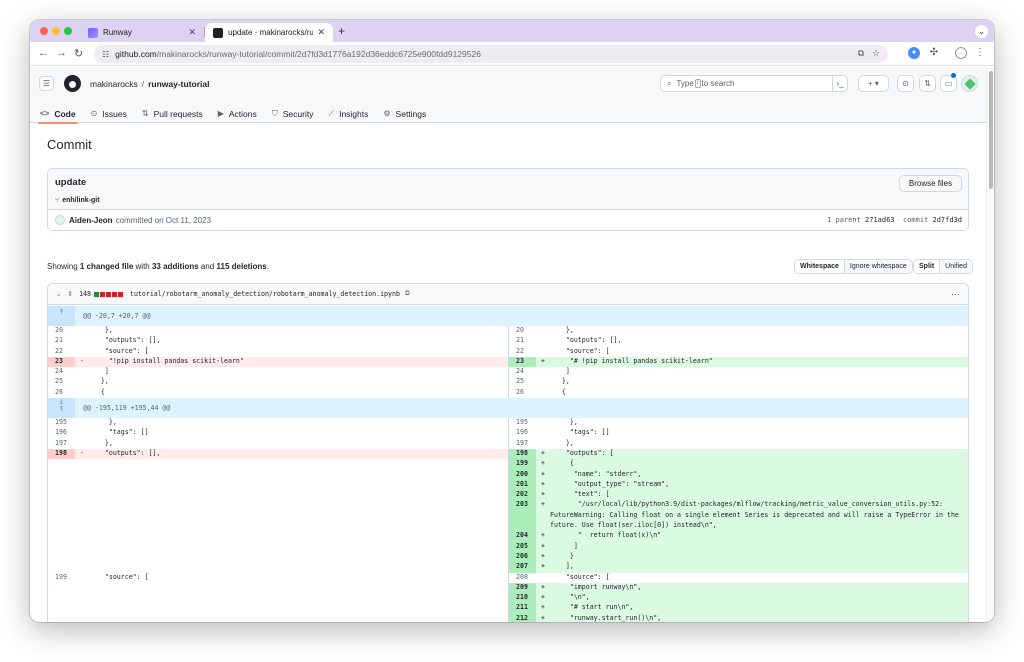 Image resolution: width=1024 pixels, height=662 pixels. I want to click on line-number: 208, so click(522, 578).